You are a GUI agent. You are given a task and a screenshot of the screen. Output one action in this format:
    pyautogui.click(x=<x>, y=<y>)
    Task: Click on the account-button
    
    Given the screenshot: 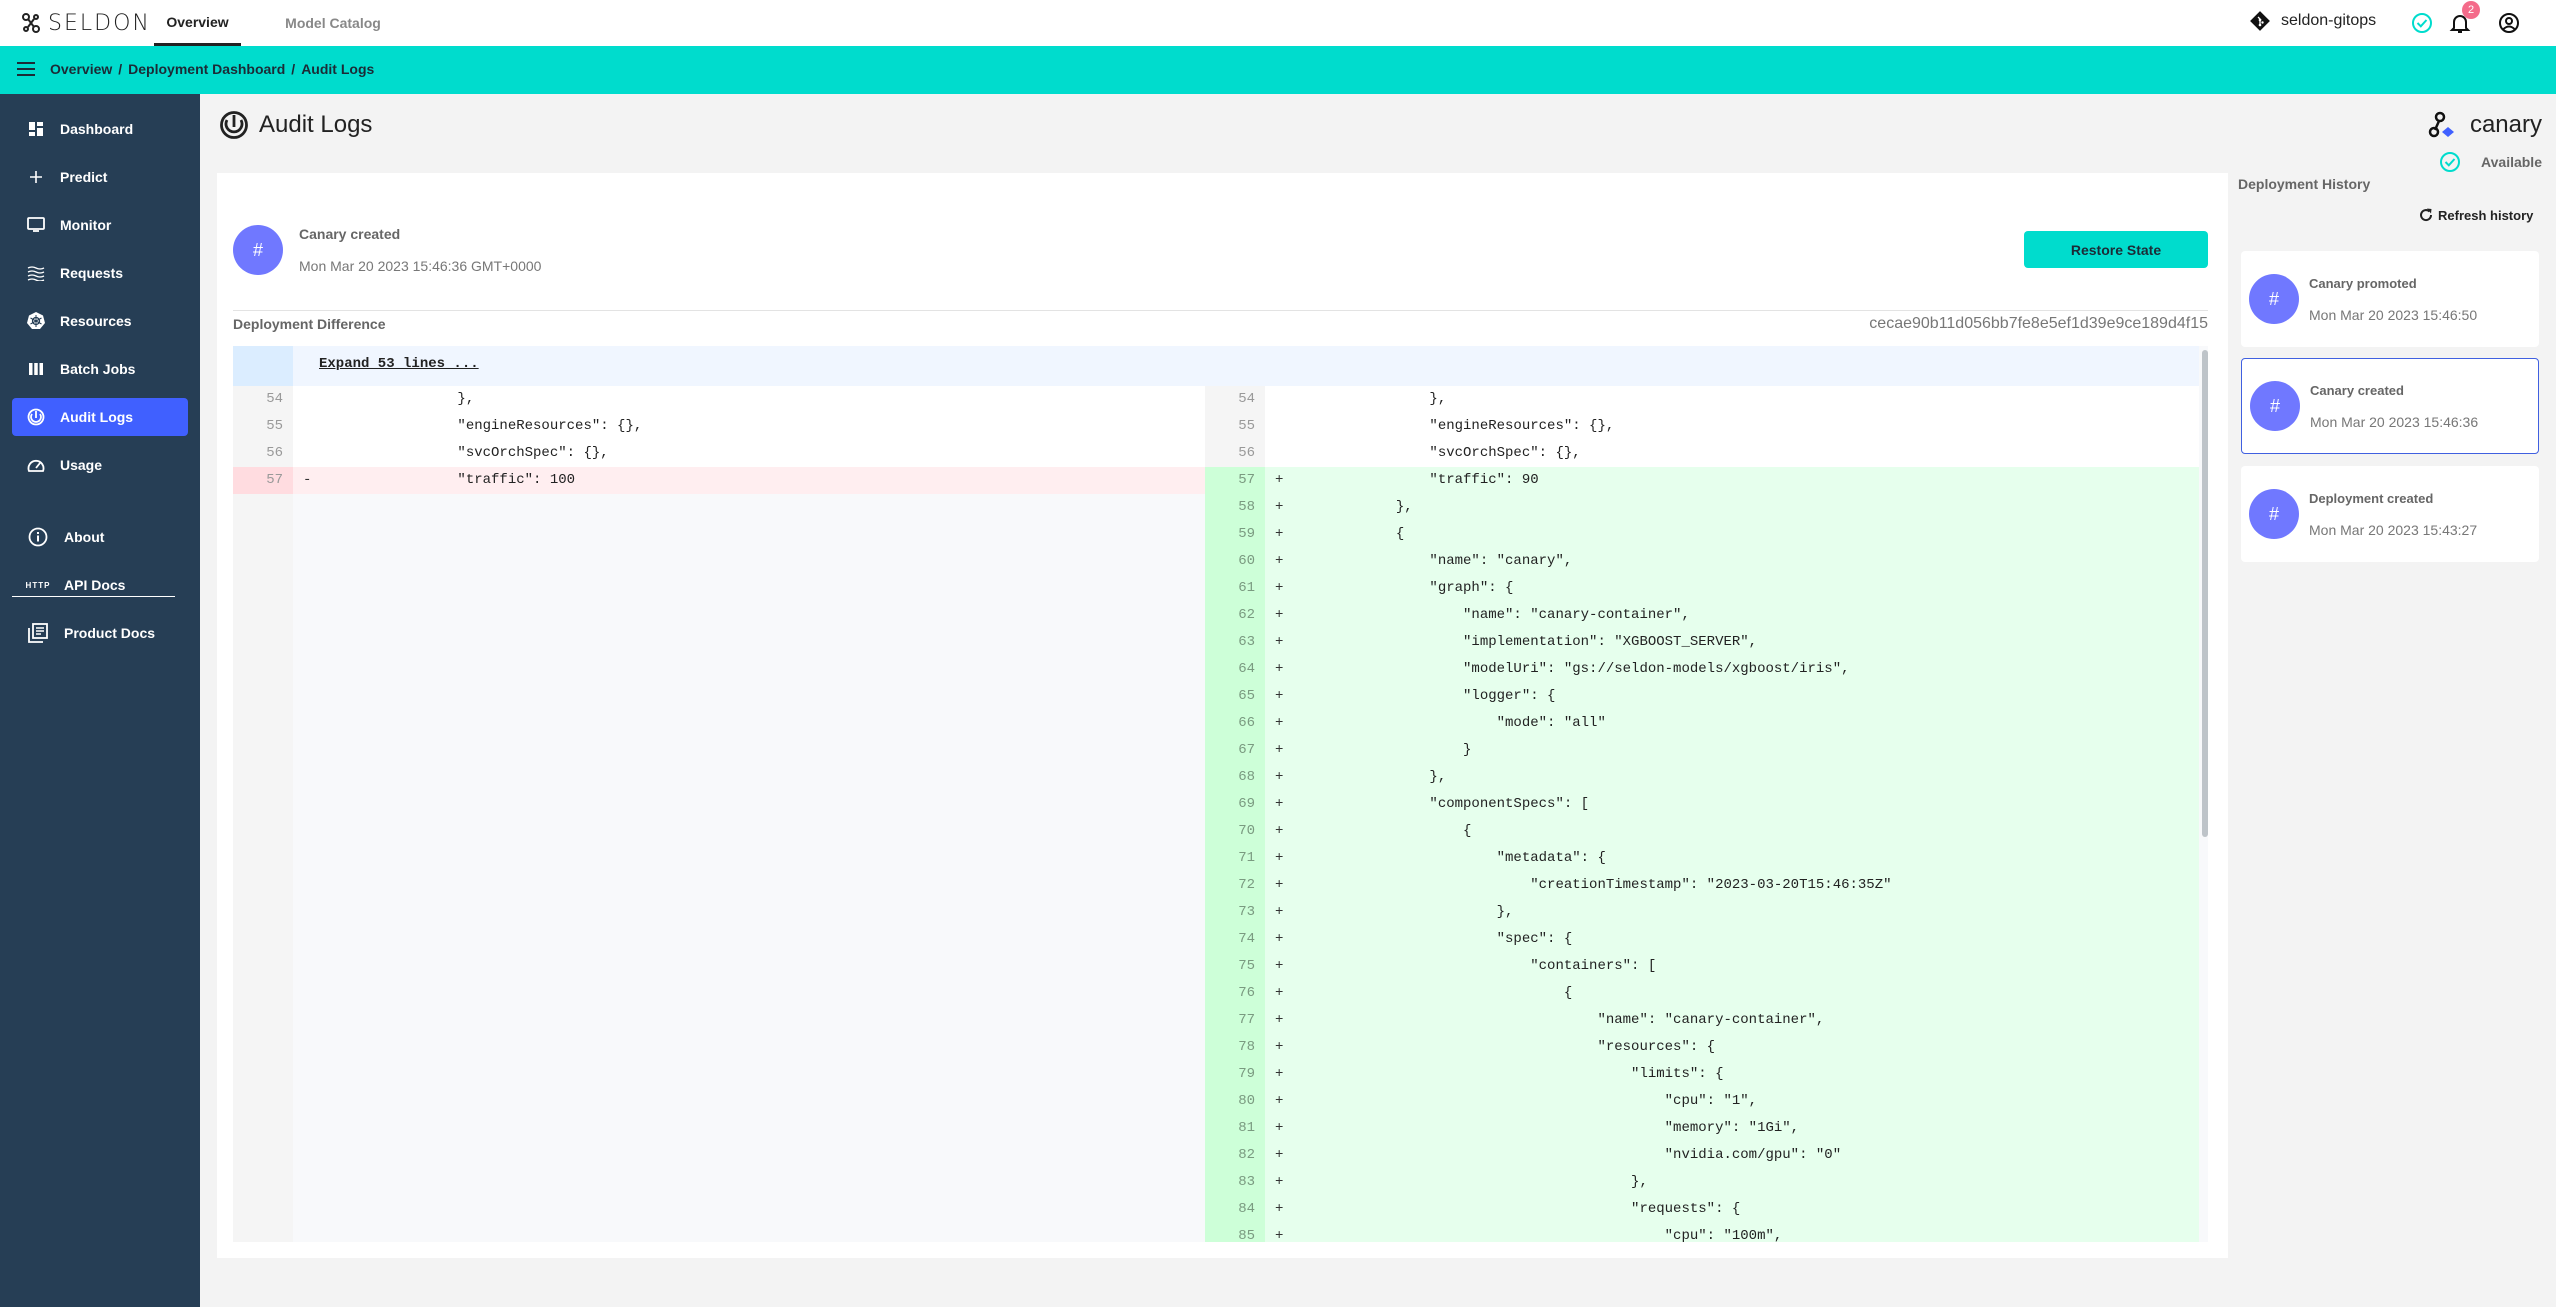 What is the action you would take?
    pyautogui.click(x=2509, y=23)
    